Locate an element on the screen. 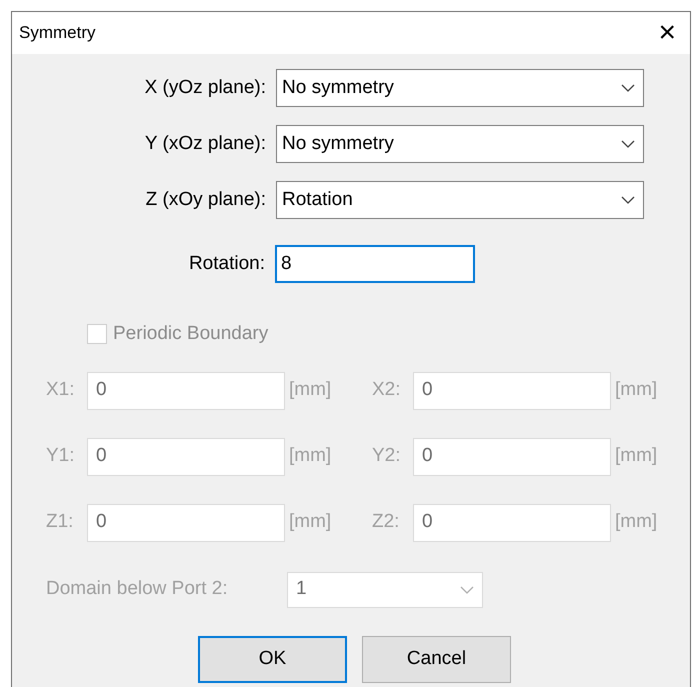  symmetry-dropdown: Rotation is located at coordinates (460, 200).